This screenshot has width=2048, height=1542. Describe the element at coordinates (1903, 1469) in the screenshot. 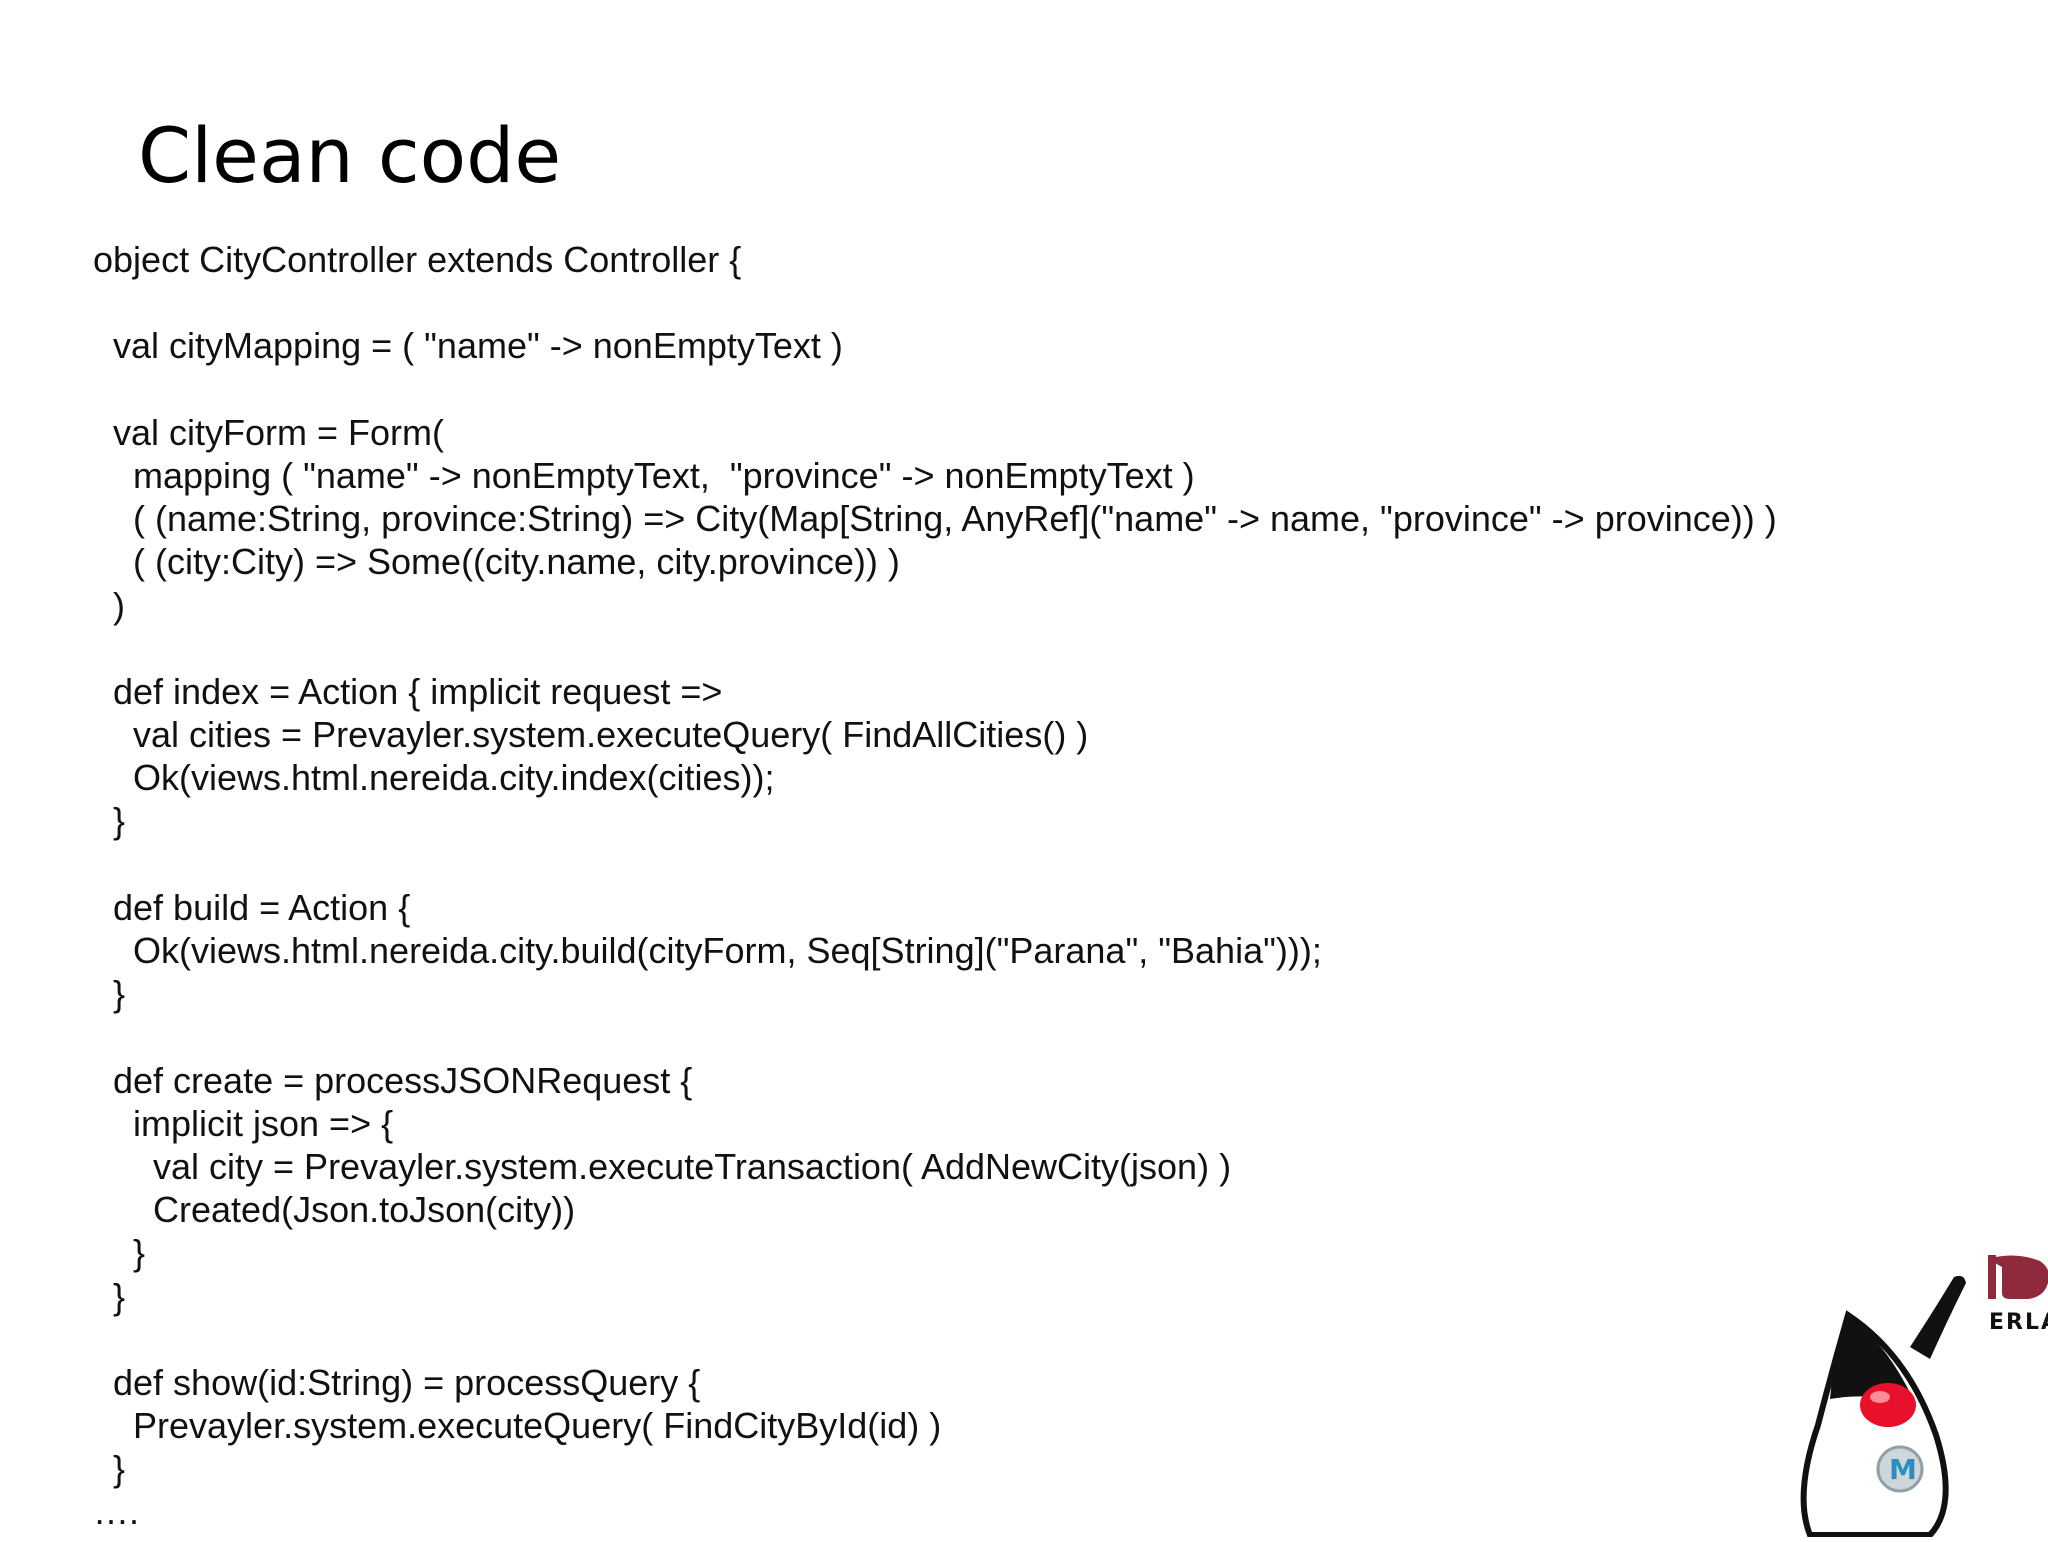

I see `mule-badge-letter: M` at that location.